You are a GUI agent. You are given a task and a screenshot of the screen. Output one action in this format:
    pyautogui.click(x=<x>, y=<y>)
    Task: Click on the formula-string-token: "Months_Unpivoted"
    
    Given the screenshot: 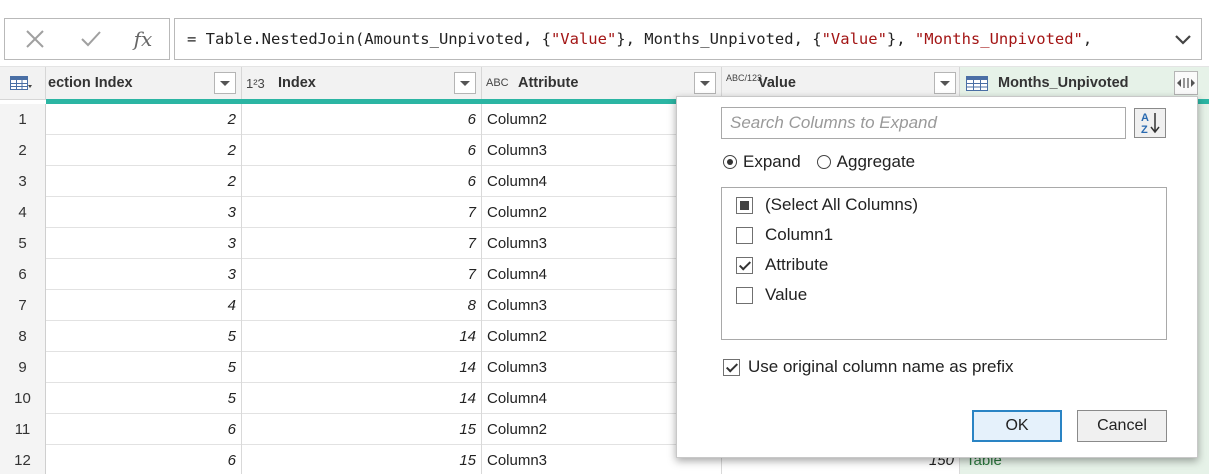 What is the action you would take?
    pyautogui.click(x=998, y=39)
    